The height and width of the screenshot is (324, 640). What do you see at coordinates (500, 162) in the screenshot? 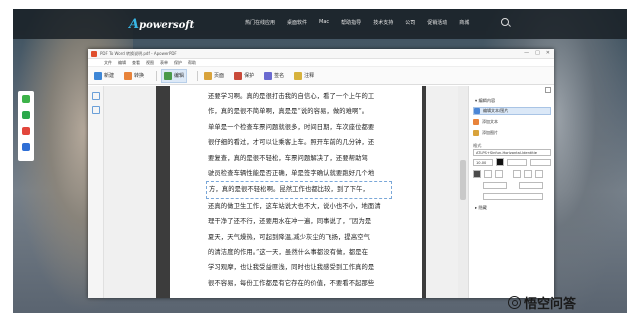
I see `font-color-swatch` at bounding box center [500, 162].